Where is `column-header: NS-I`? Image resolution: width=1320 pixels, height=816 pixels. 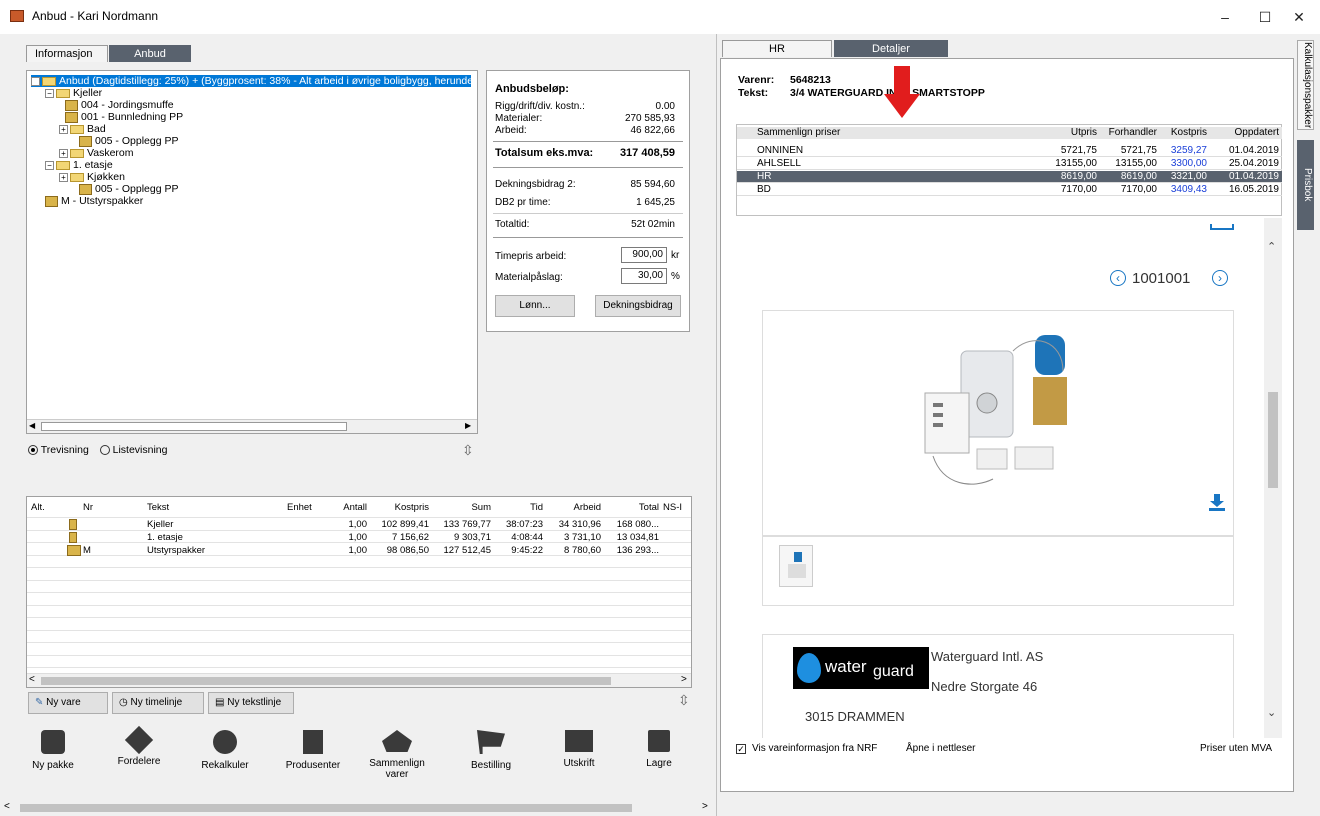 column-header: NS-I is located at coordinates (677, 507).